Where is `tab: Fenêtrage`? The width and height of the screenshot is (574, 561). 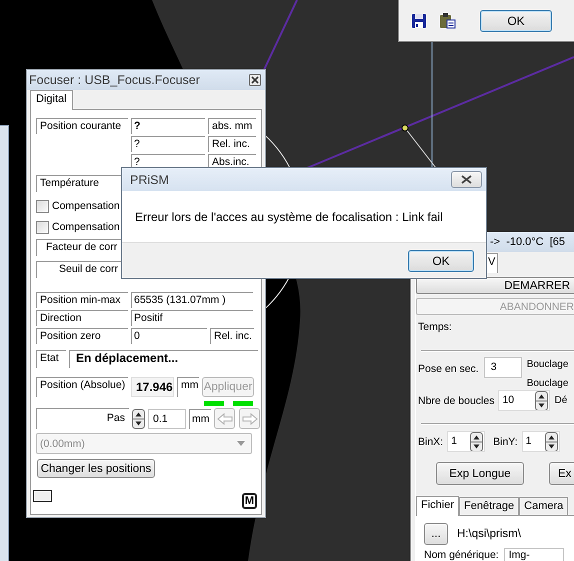 tab: Fenêtrage is located at coordinates (489, 506).